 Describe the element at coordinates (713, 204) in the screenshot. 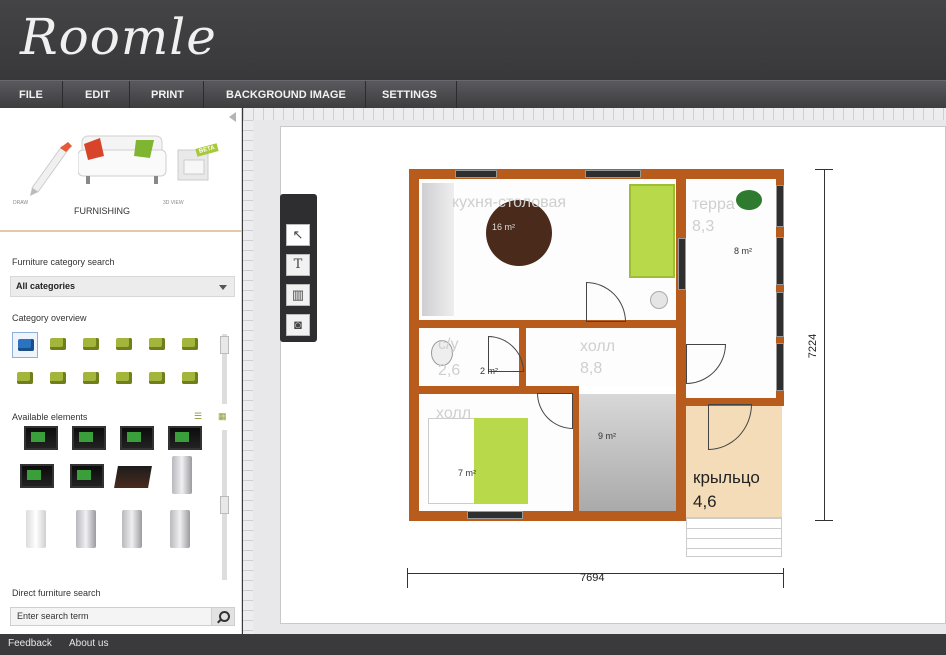

I see `label-terrace: терра` at that location.